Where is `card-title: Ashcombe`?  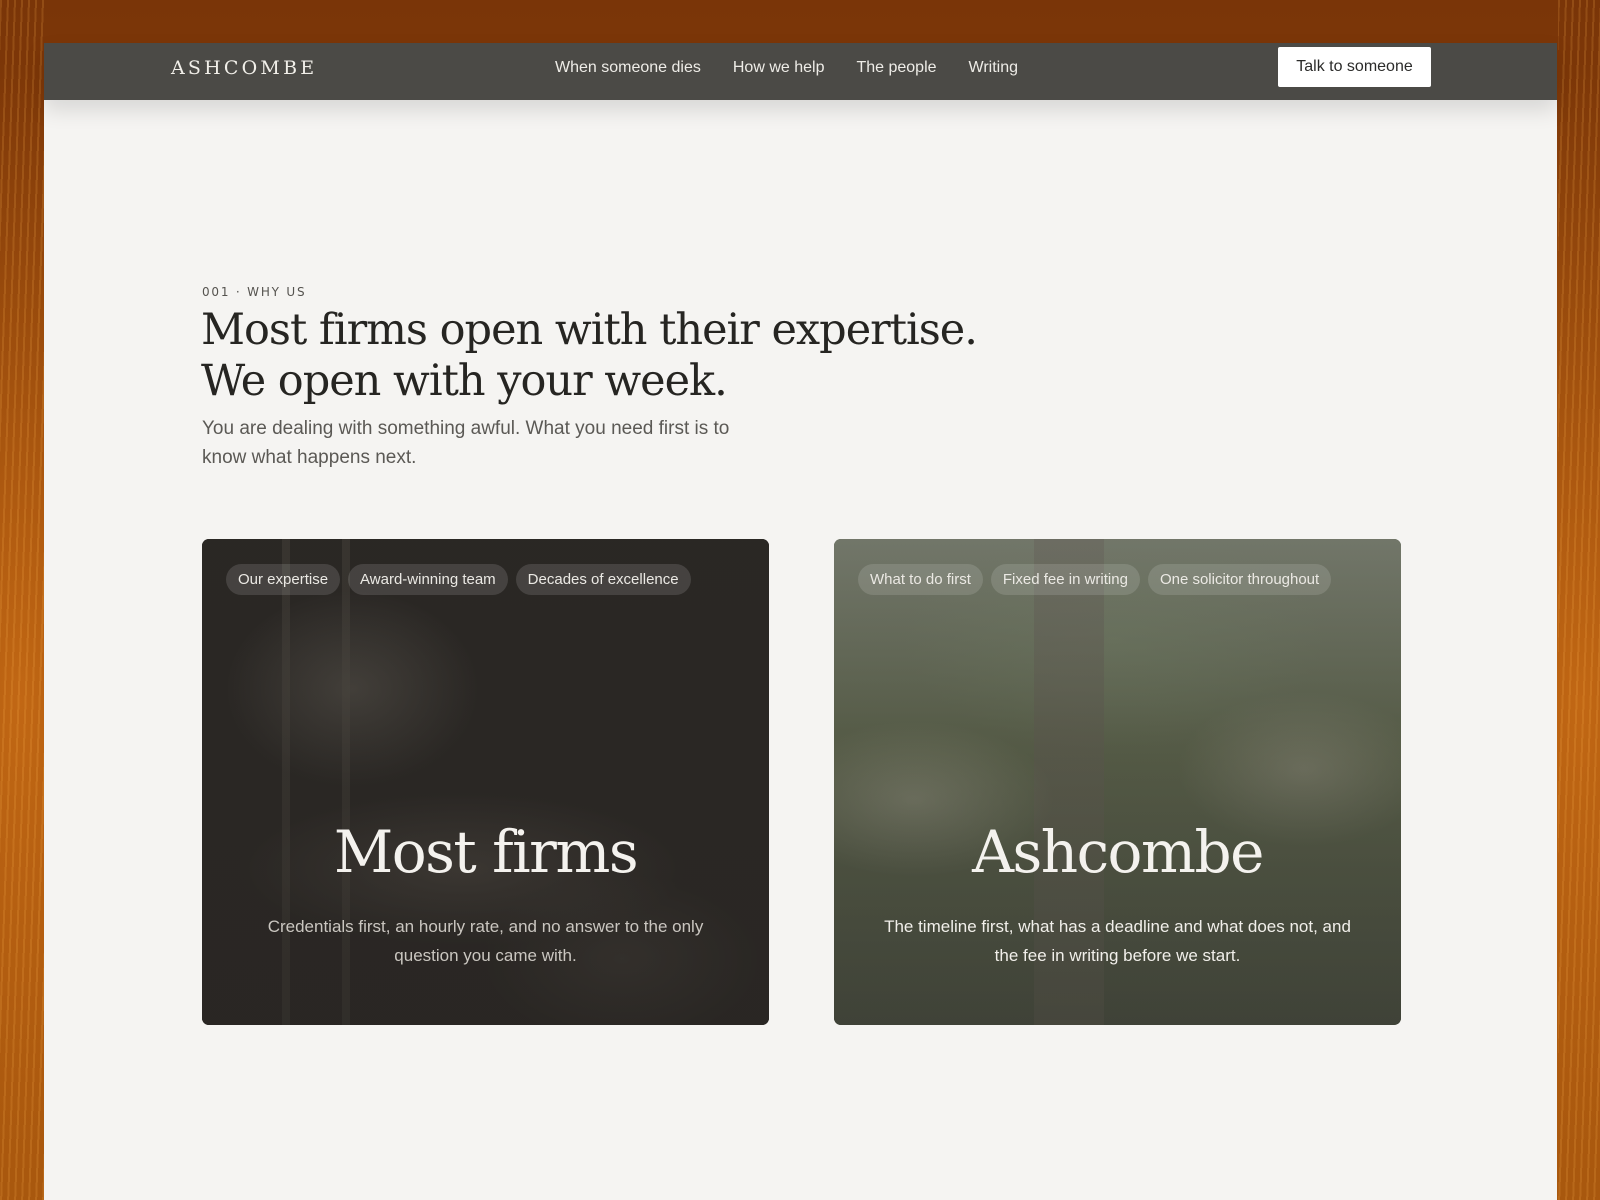
card-title: Ashcombe is located at coordinates (1118, 852).